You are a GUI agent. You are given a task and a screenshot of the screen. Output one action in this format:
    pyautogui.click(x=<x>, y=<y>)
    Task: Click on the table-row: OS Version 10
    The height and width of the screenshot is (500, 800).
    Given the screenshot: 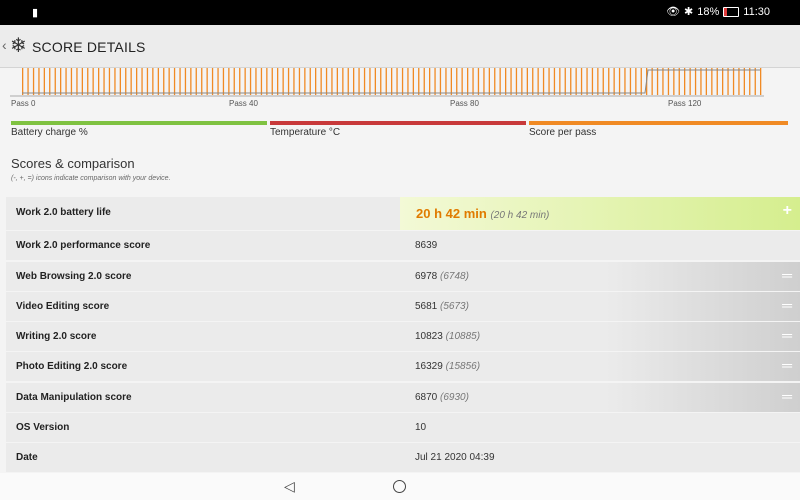 What is the action you would take?
    pyautogui.click(x=403, y=428)
    